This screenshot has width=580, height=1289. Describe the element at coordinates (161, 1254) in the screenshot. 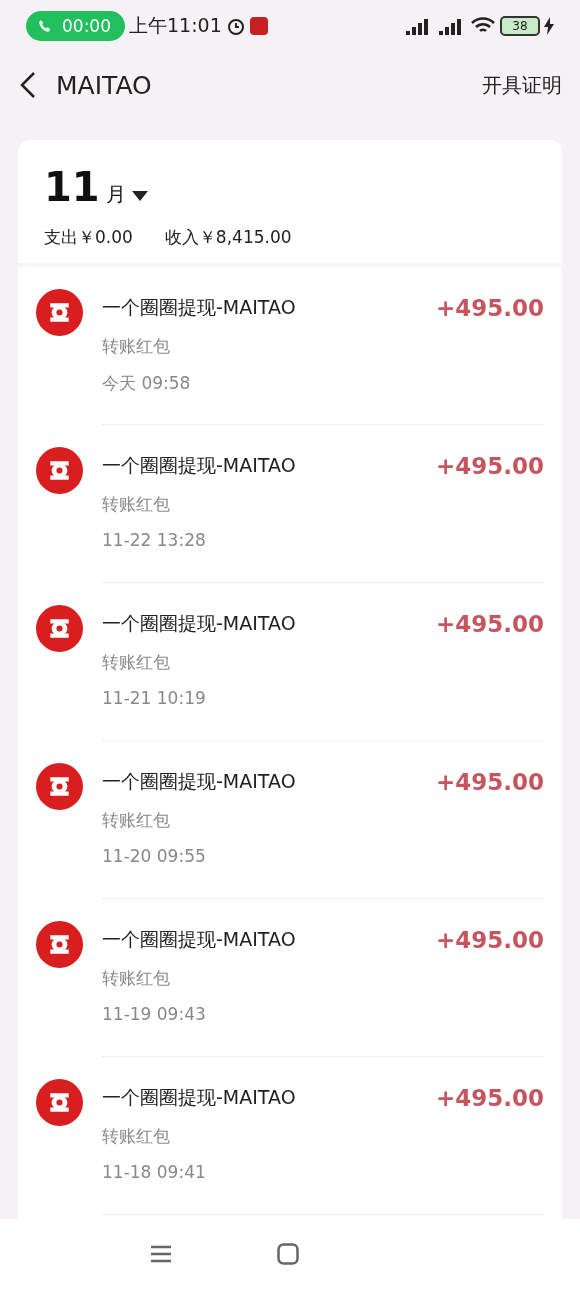

I see `menu-icon` at that location.